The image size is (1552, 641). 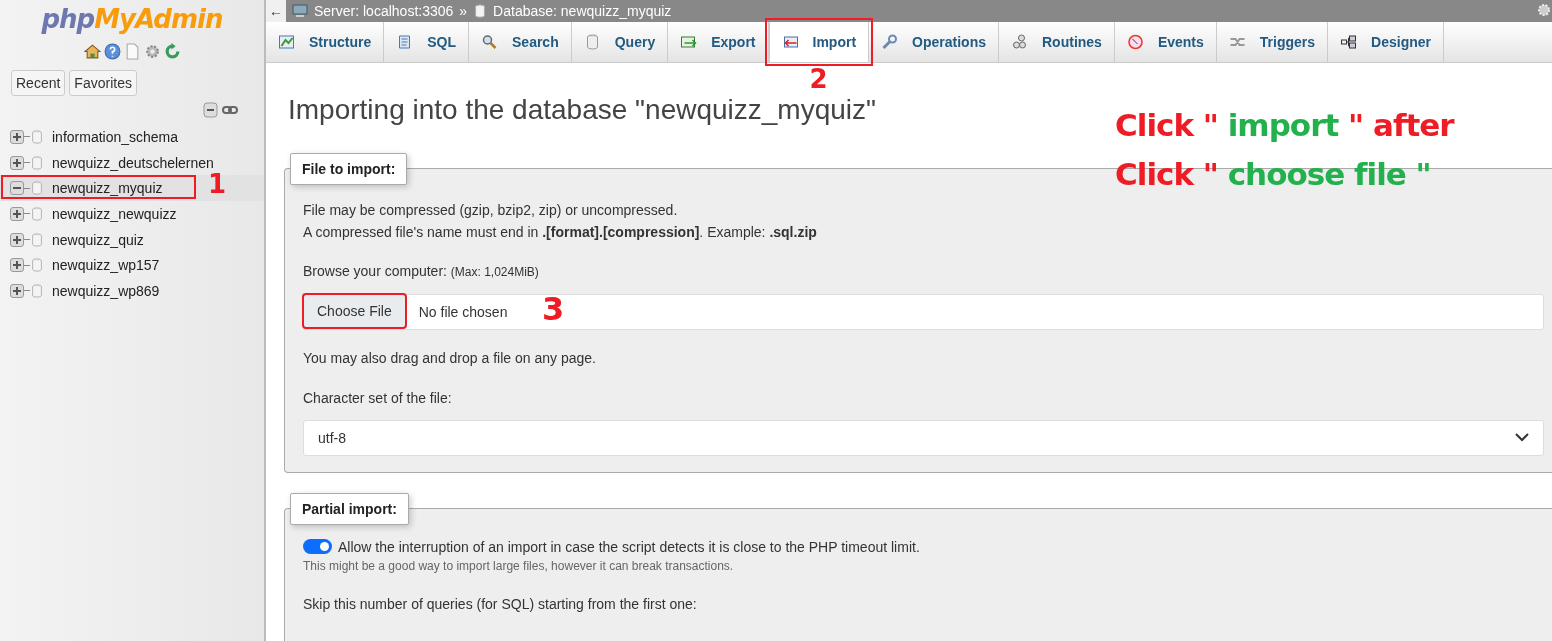 What do you see at coordinates (132, 265) in the screenshot?
I see `database-tree-item: newquizz_wp157` at bounding box center [132, 265].